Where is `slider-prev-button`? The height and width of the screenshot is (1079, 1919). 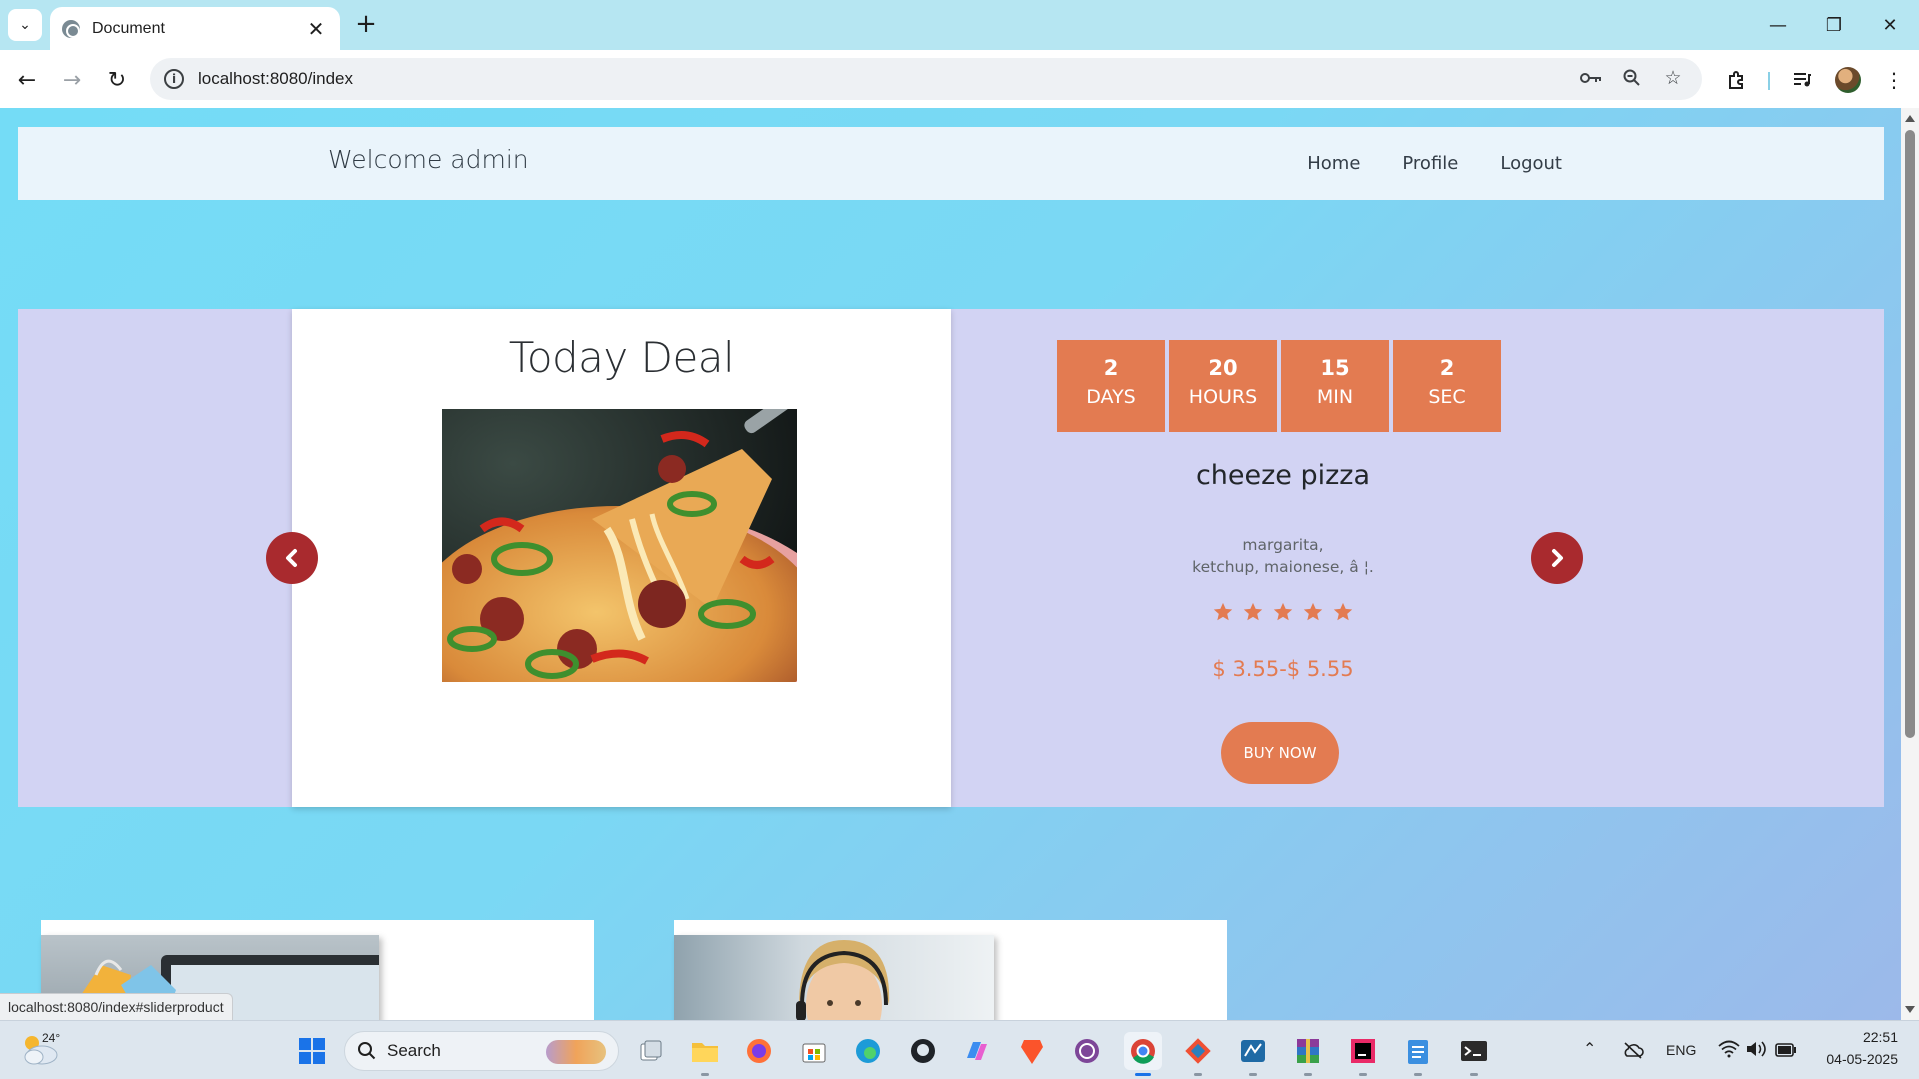 slider-prev-button is located at coordinates (292, 558).